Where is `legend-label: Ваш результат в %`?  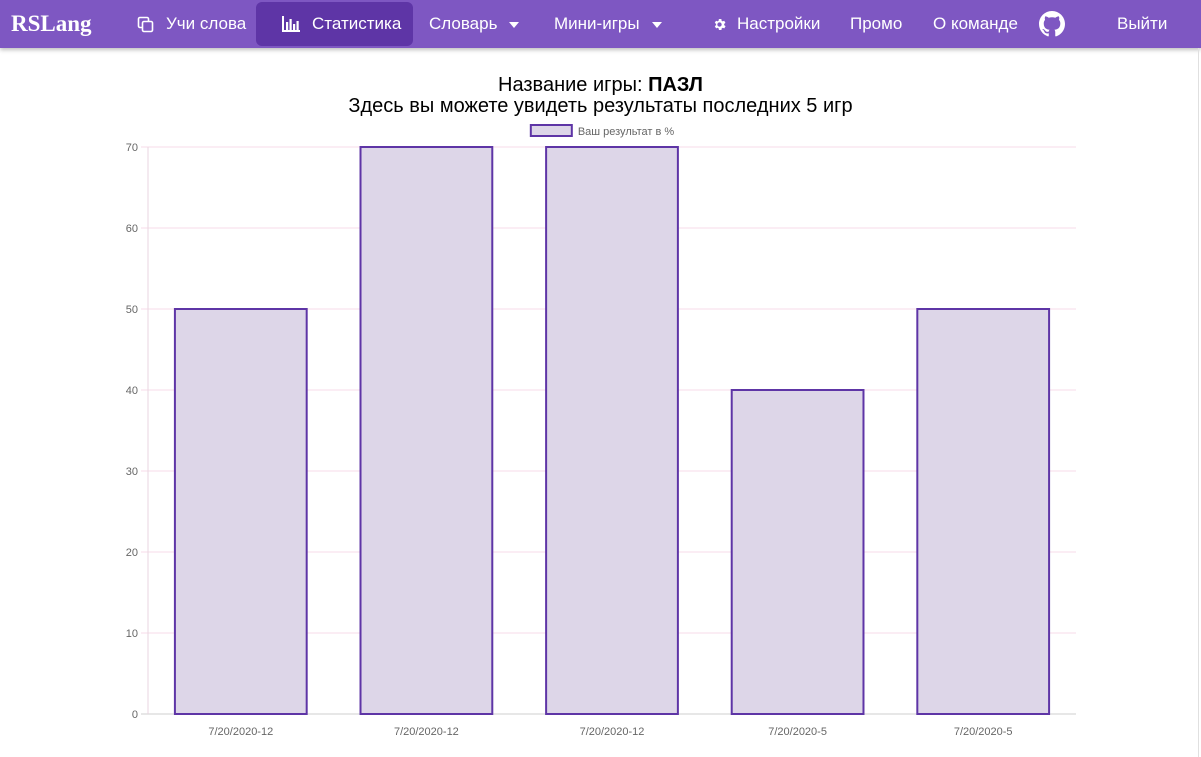 legend-label: Ваш результат в % is located at coordinates (626, 132).